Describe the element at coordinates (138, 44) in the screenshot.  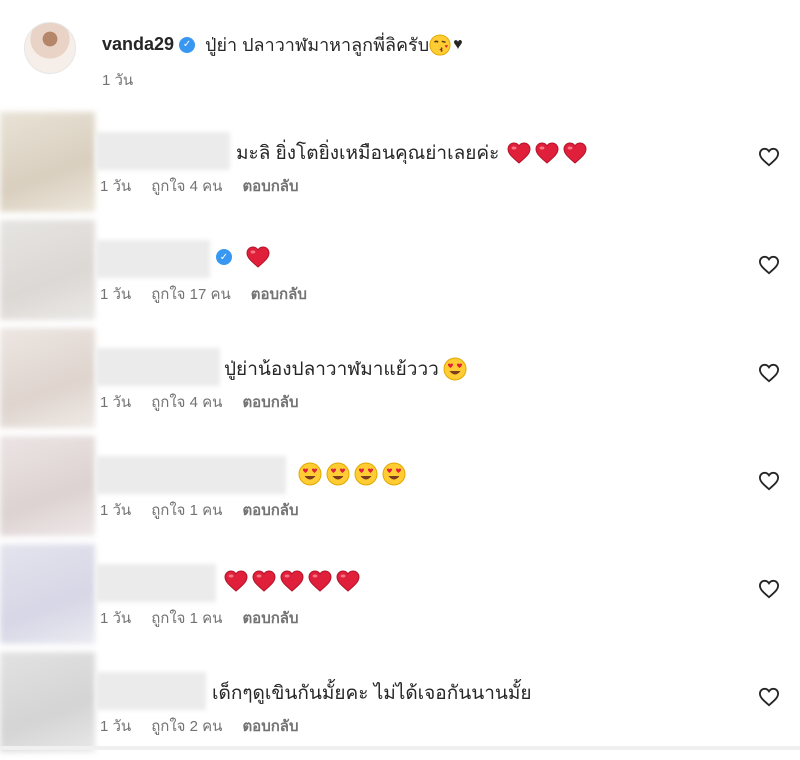
I see `author-username: vanda29` at that location.